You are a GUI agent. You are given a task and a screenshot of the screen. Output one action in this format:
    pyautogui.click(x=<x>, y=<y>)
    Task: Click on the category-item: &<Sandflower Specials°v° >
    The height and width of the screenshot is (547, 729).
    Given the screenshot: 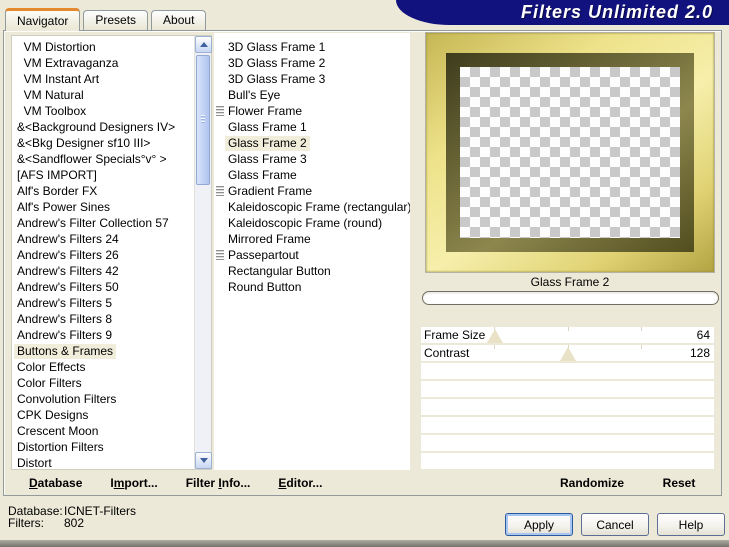 What is the action you would take?
    pyautogui.click(x=103, y=159)
    